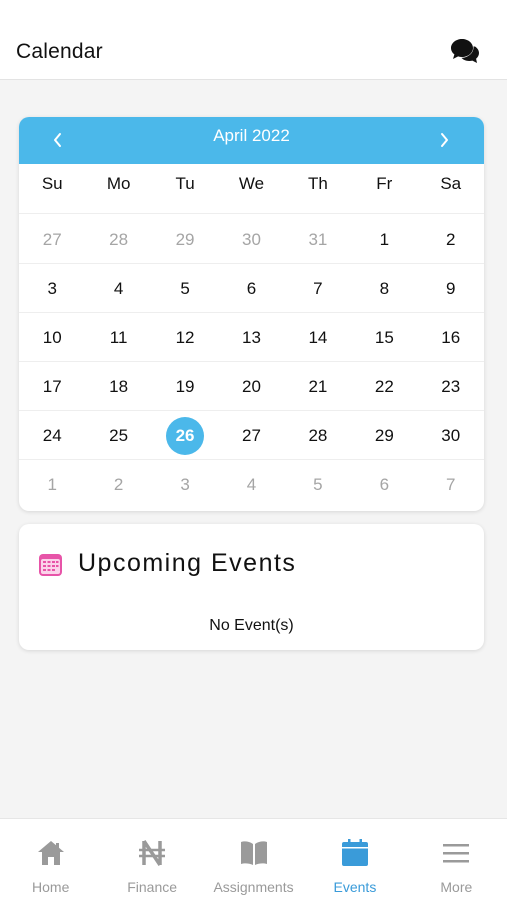 Image resolution: width=507 pixels, height=900 pixels. I want to click on calendar-day-number: 23, so click(451, 386).